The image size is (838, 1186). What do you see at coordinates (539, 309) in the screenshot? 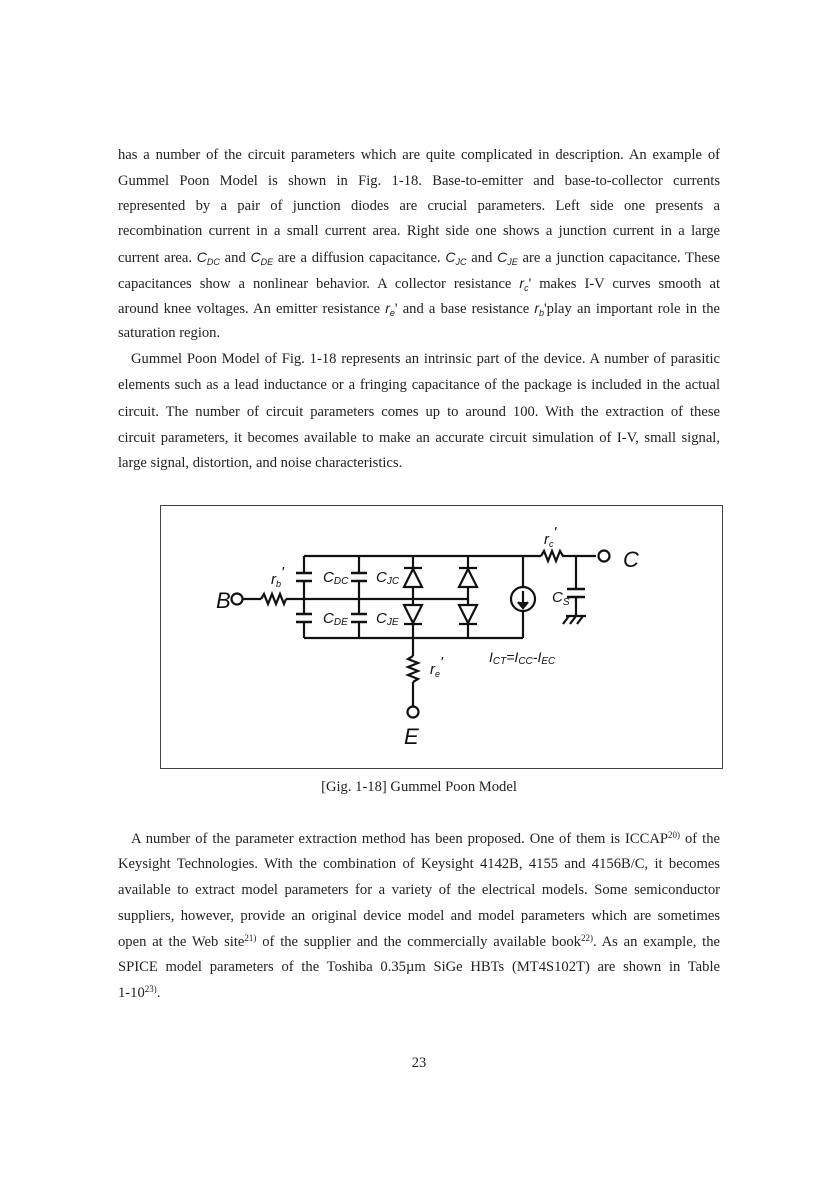
I see `math-variable: rb` at bounding box center [539, 309].